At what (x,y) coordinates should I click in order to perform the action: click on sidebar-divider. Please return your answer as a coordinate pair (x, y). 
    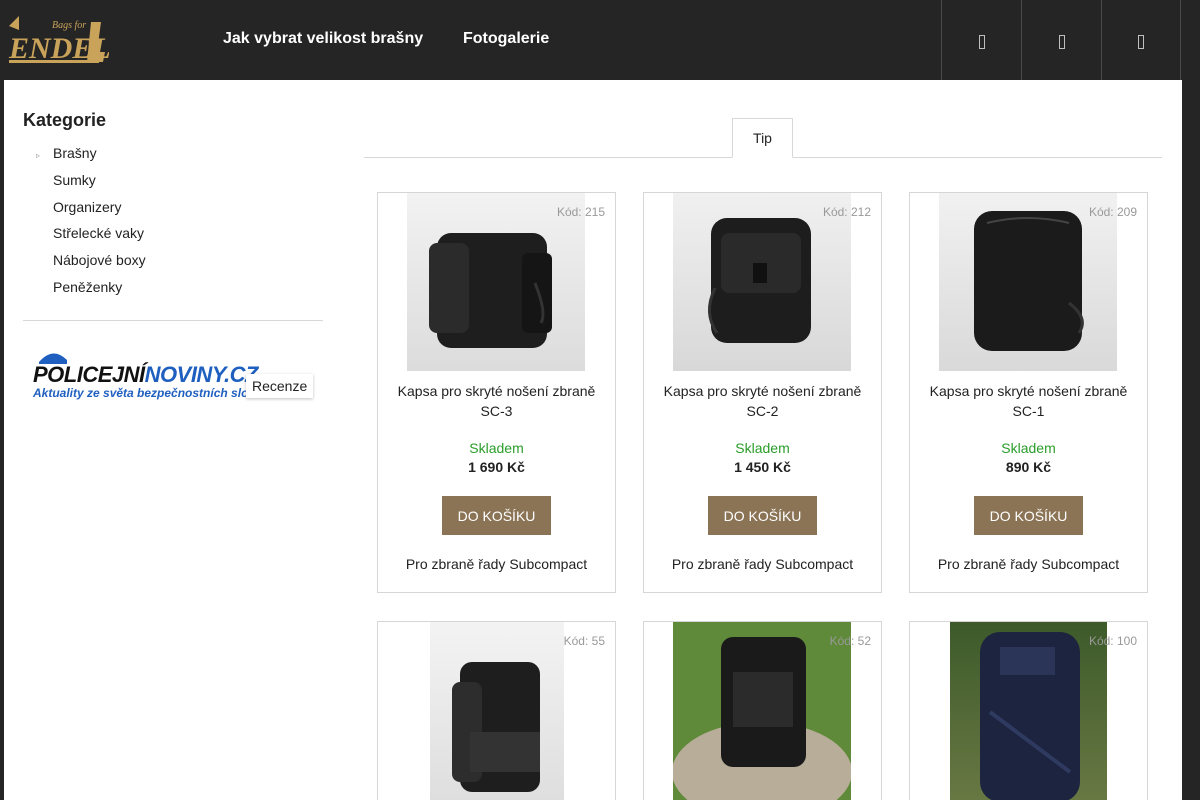
    Looking at the image, I should click on (173, 320).